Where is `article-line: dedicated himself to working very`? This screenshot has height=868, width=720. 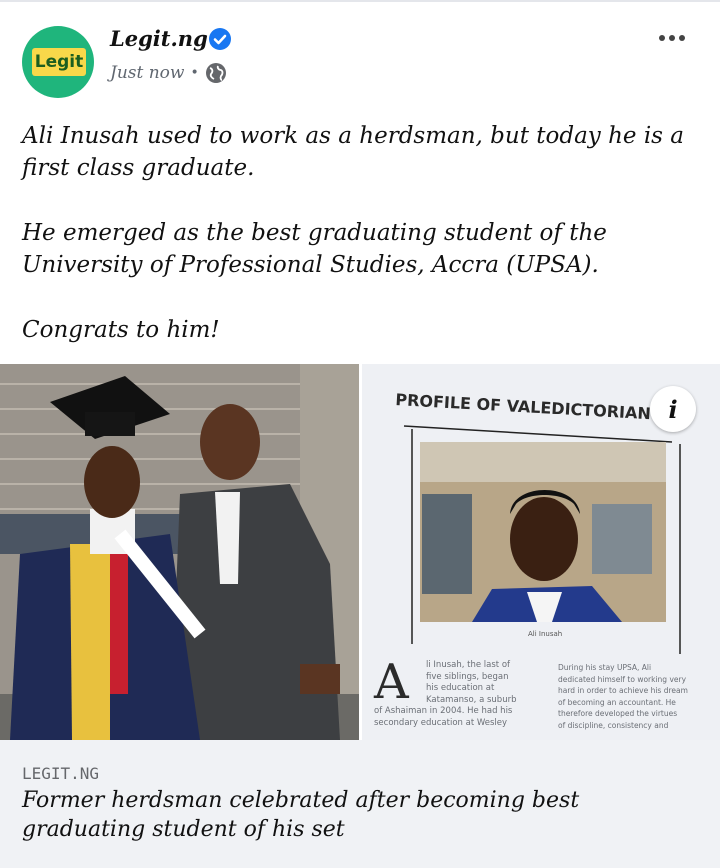
article-line: dedicated himself to working very is located at coordinates (622, 679).